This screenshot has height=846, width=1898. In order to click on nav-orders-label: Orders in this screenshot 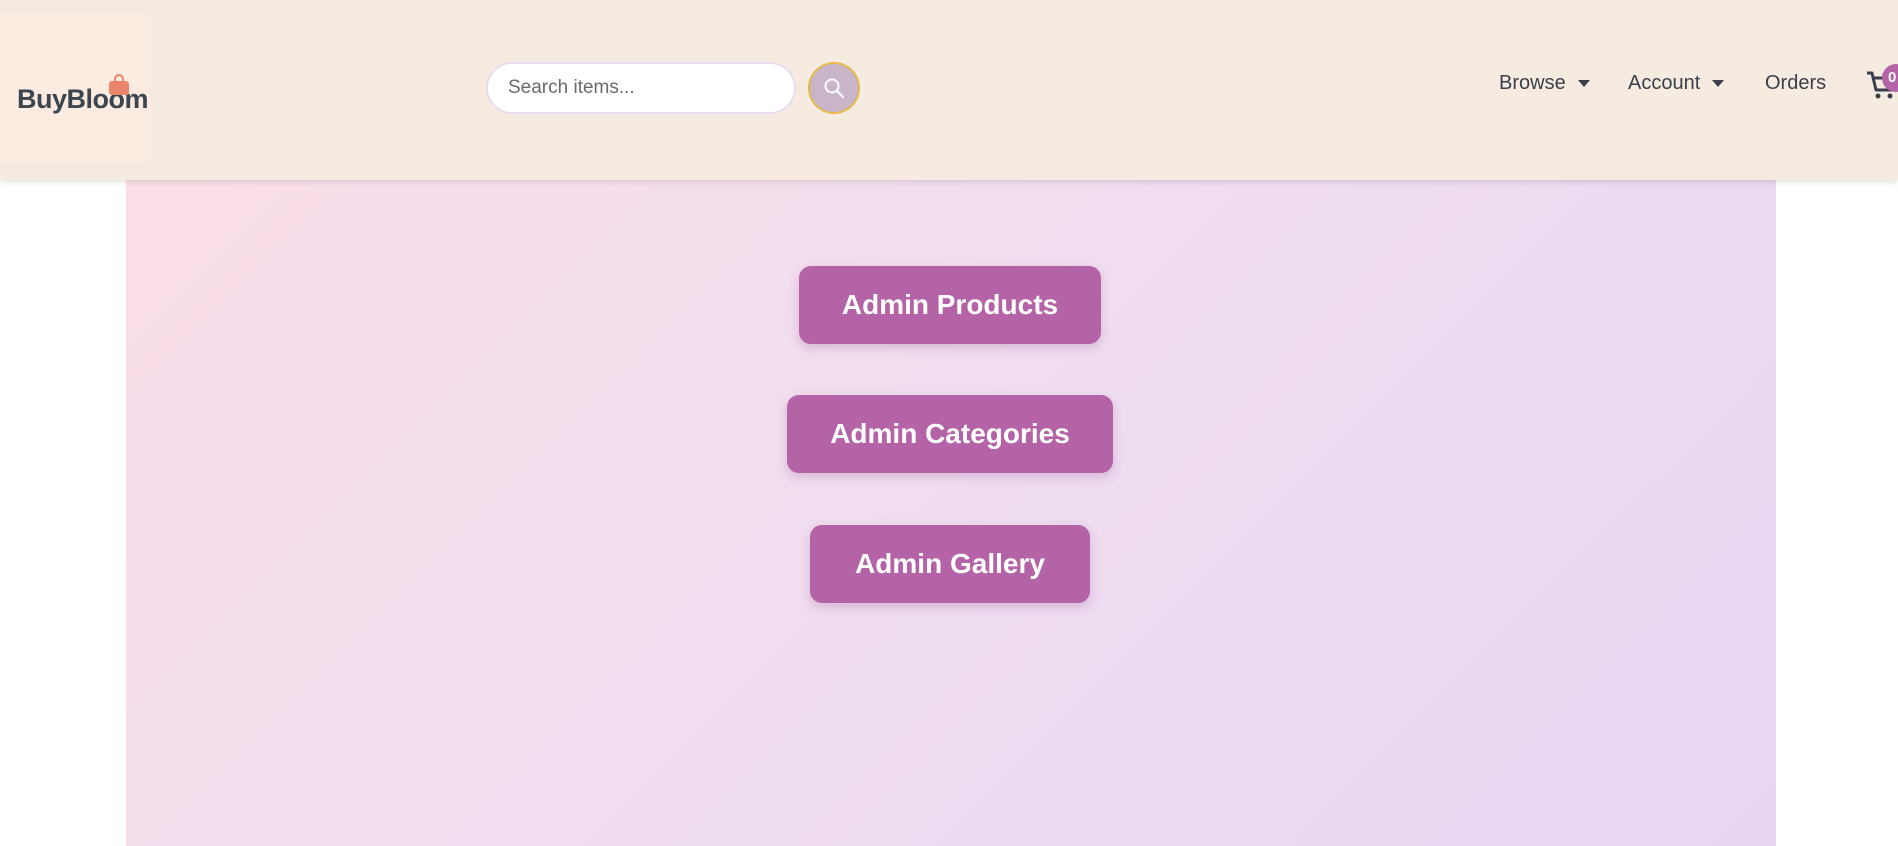, I will do `click(1796, 83)`.